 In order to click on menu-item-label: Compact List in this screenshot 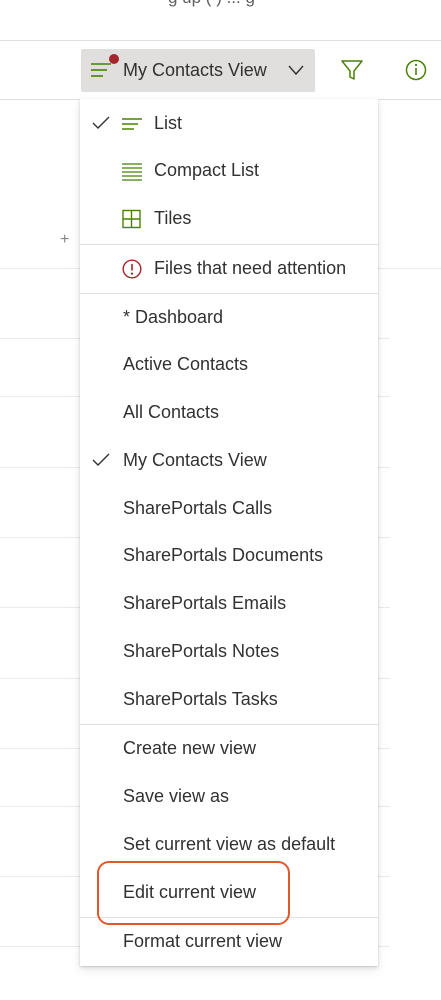, I will do `click(207, 170)`.